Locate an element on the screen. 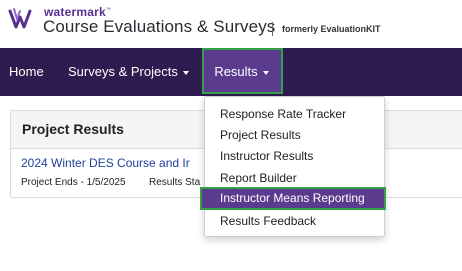 This screenshot has height=271, width=462. menu-item-project-results: Project Results is located at coordinates (260, 135).